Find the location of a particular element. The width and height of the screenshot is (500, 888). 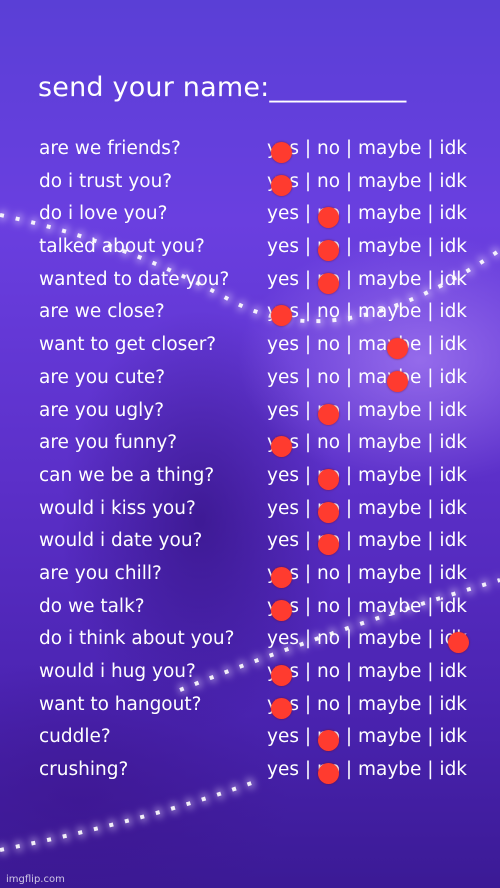

question-text: do we talk? is located at coordinates (92, 606).